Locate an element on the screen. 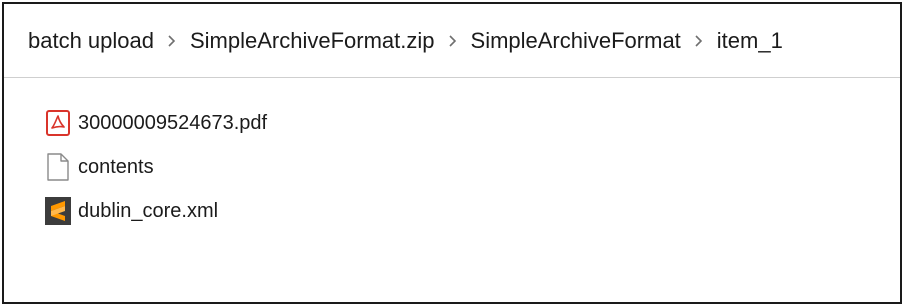 The image size is (904, 306). breadcrumb-item-batch-upload: batch upload is located at coordinates (91, 41).